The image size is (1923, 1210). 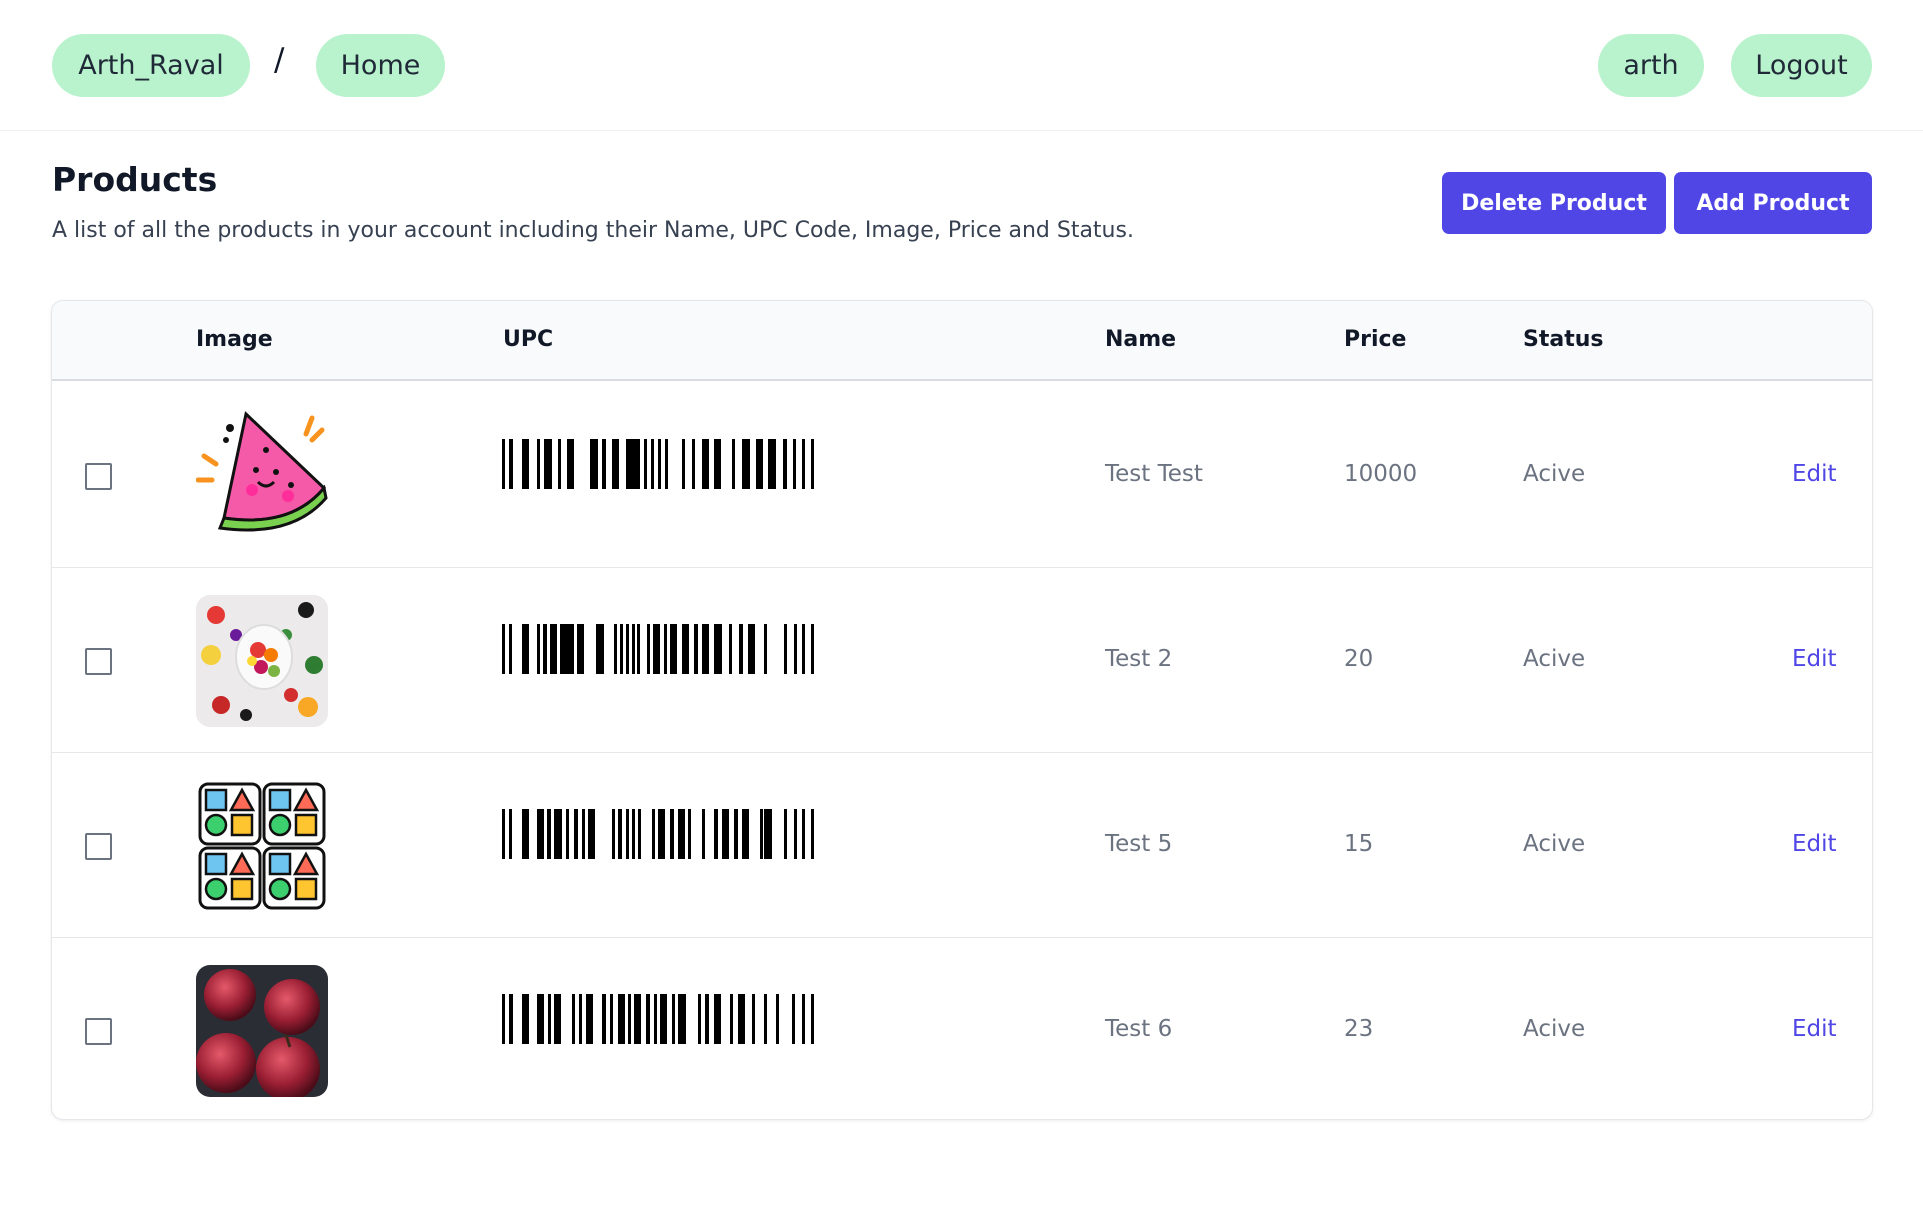 I want to click on table-row: Test 5 15 Acive Edit, so click(x=962, y=845).